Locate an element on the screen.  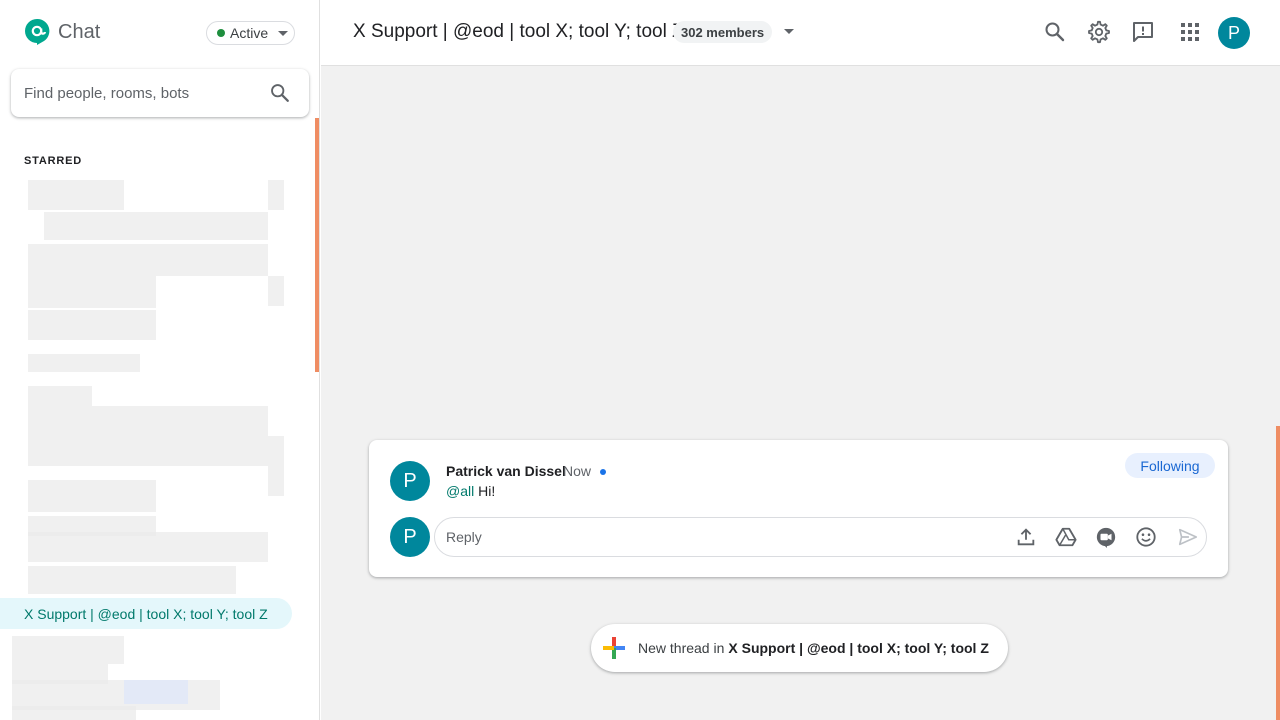
message-body: @all Hi! is located at coordinates (470, 491).